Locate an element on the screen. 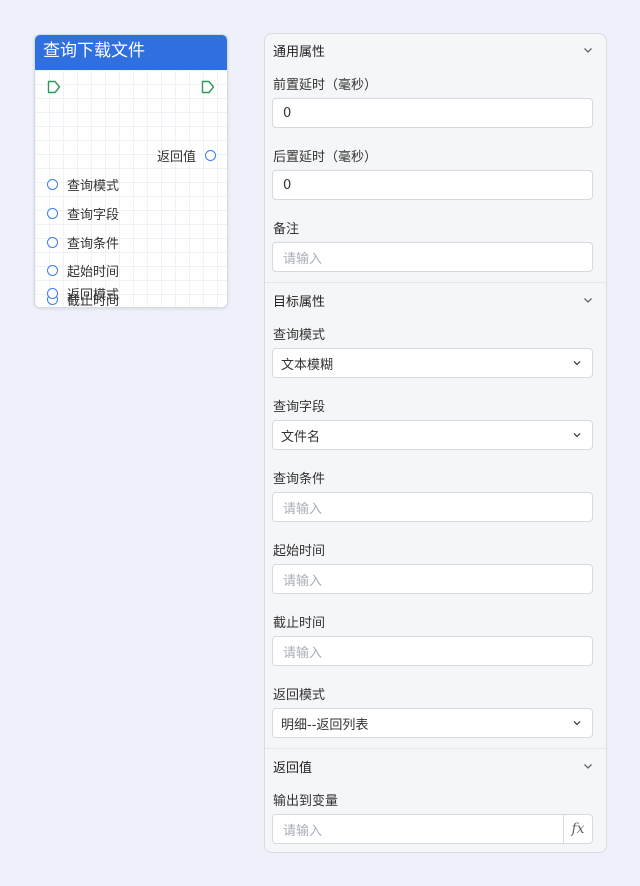 This screenshot has width=640, height=886. query-mode-select: 文本模糊 is located at coordinates (432, 363).